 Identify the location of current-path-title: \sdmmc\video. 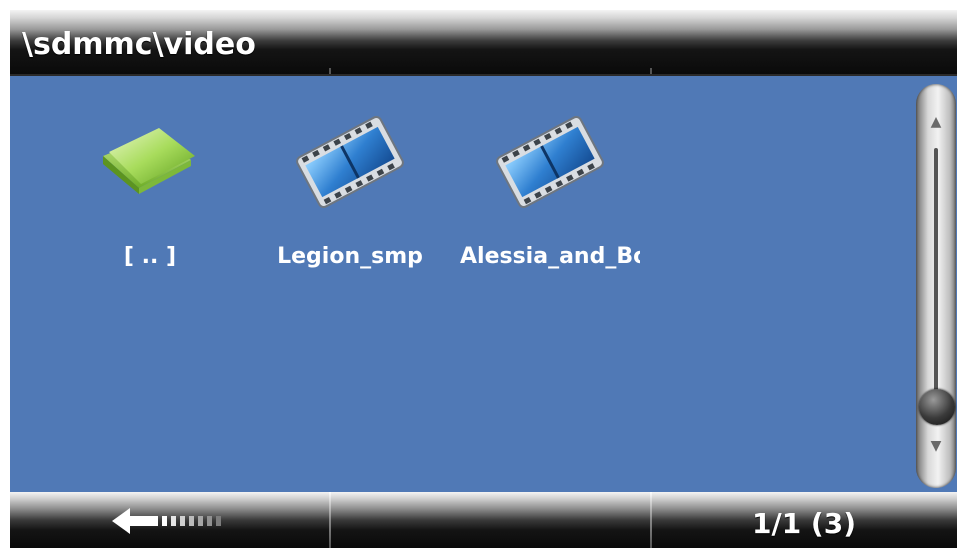
(139, 44).